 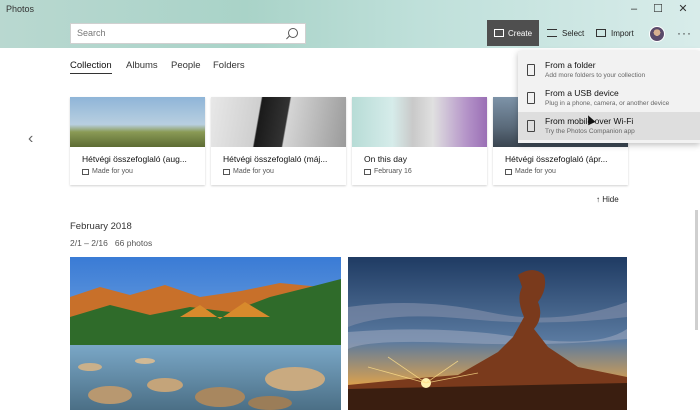 I want to click on photo-tile-river, so click(x=205, y=333).